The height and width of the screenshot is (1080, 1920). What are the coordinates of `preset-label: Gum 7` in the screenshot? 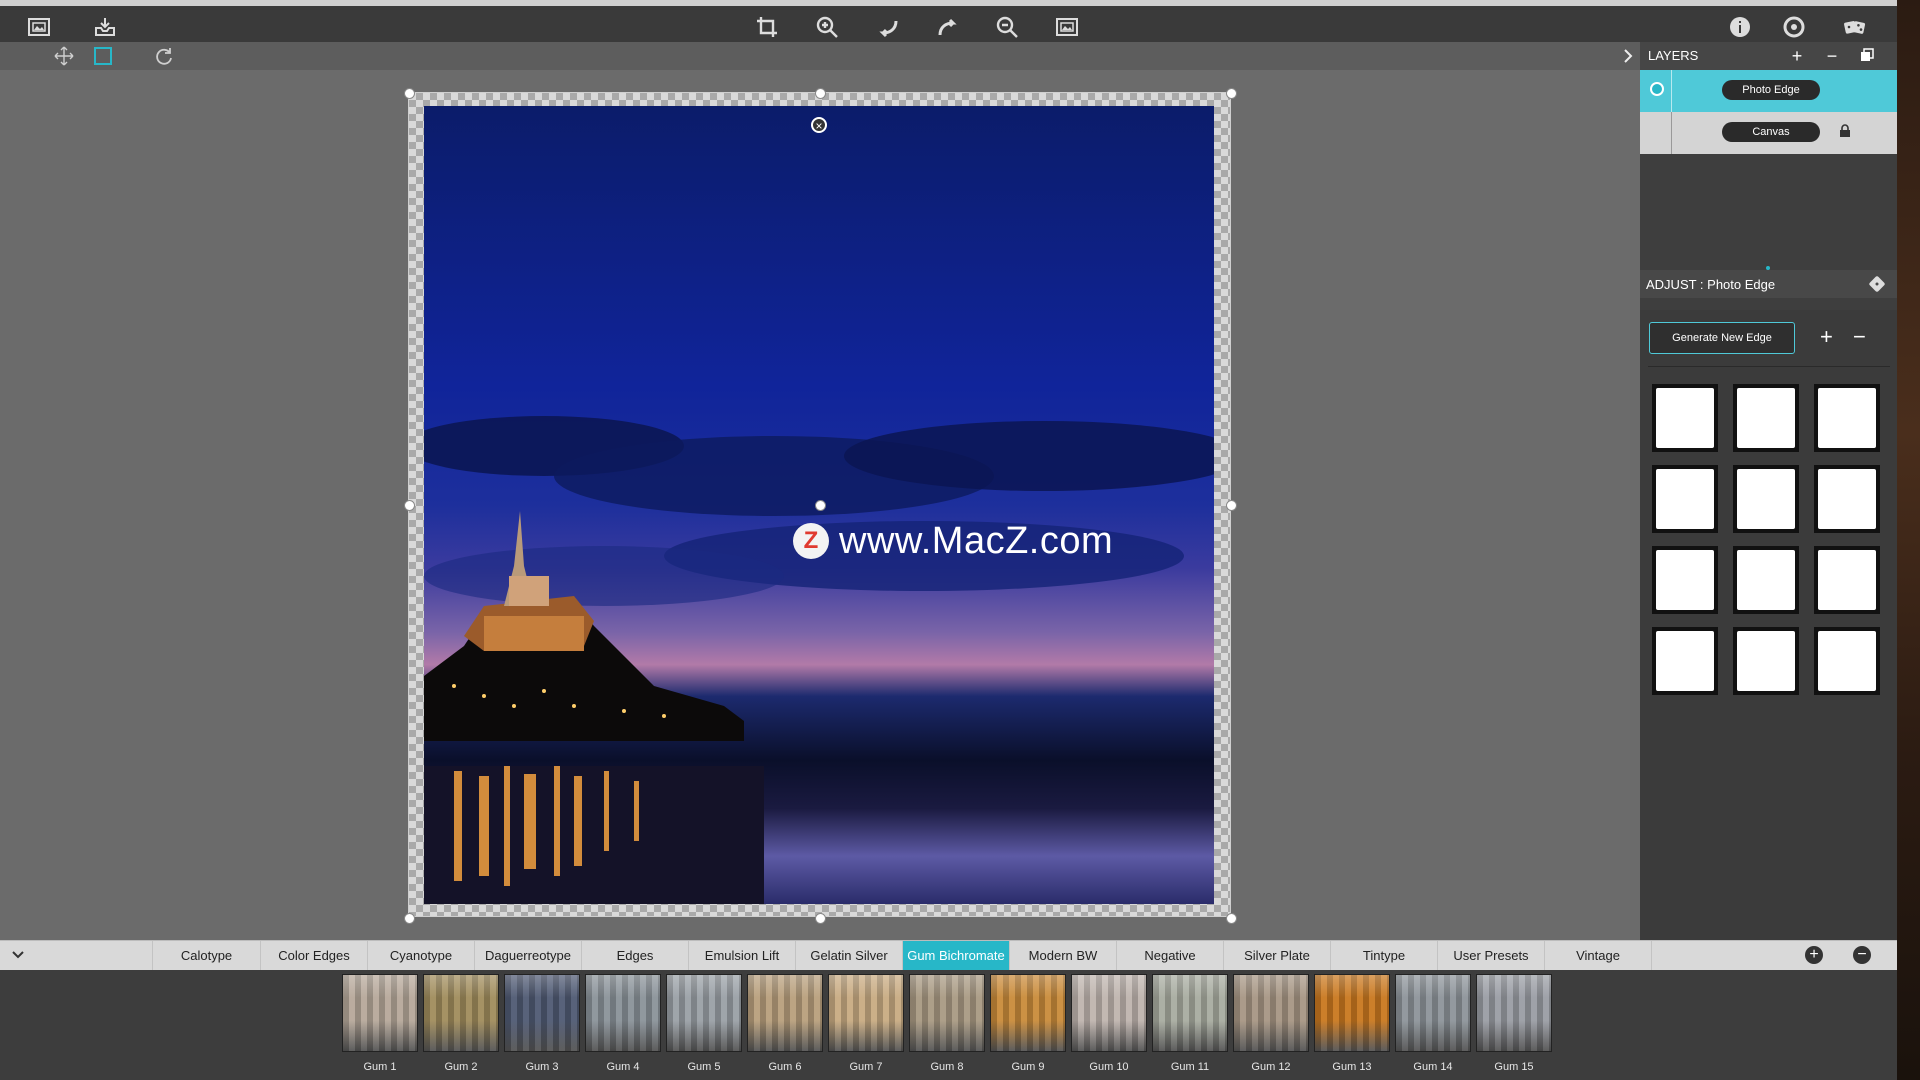 It's located at (866, 1067).